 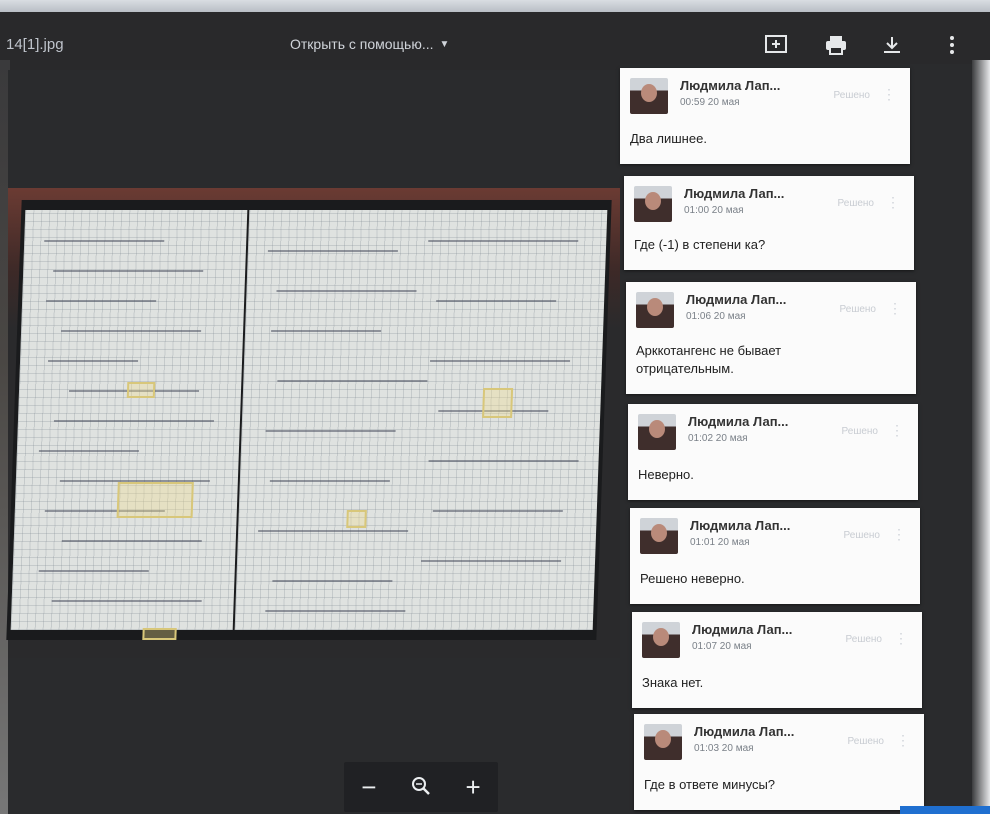 I want to click on comment-text: Где (-1) в степени ка?, so click(x=700, y=244).